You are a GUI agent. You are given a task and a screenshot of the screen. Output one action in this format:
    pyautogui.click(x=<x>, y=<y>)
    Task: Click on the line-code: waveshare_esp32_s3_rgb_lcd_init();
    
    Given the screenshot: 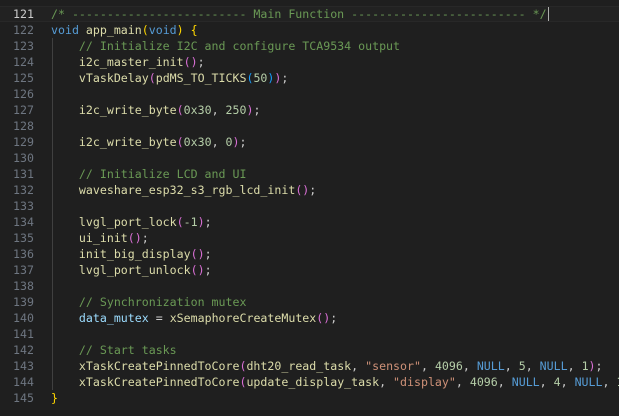 What is the action you would take?
    pyautogui.click(x=183, y=190)
    